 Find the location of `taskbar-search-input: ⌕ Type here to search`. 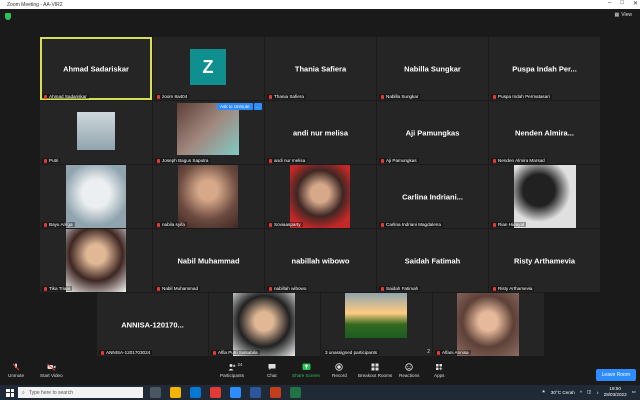

taskbar-search-input: ⌕ Type here to search is located at coordinates (80, 392).